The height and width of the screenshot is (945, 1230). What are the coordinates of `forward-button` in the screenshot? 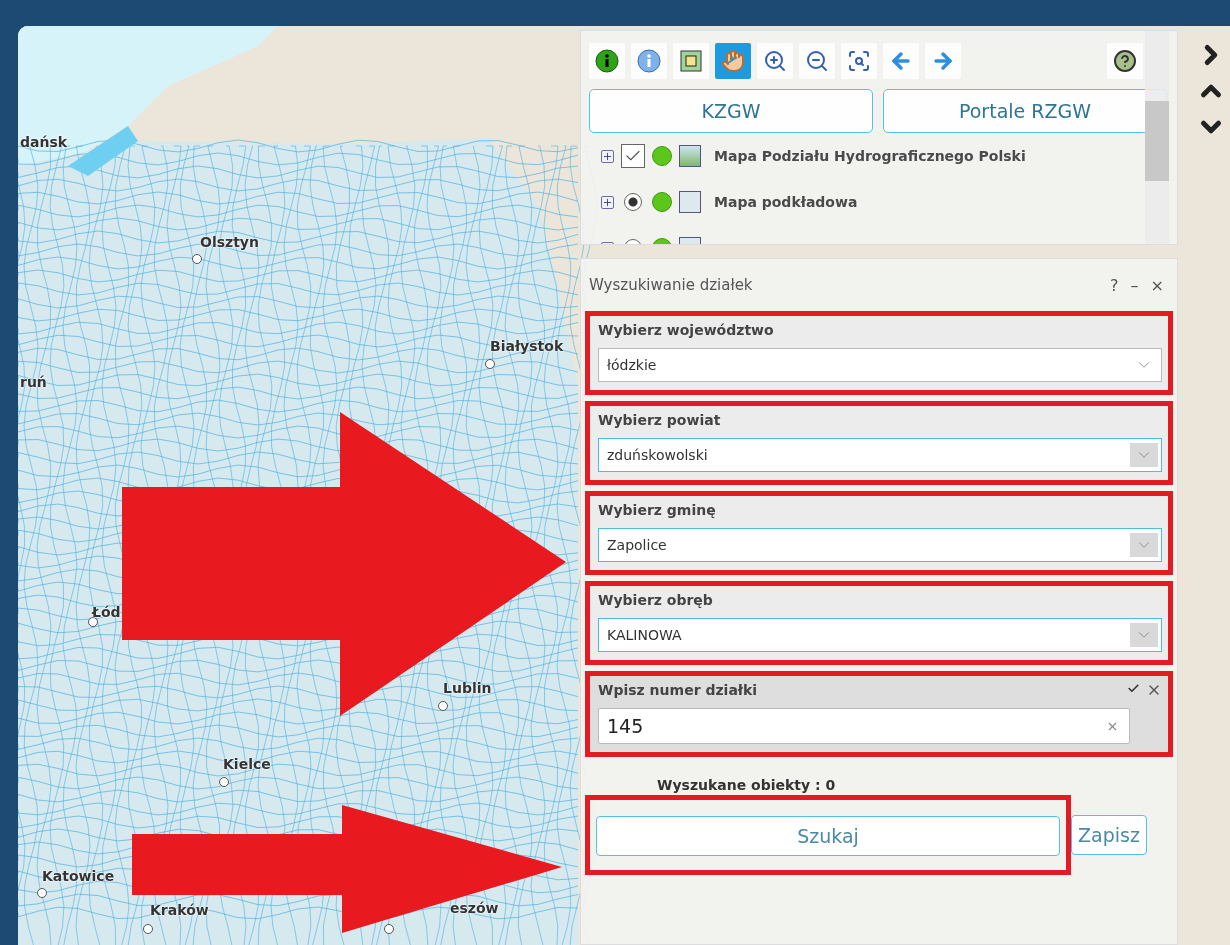 It's located at (943, 61).